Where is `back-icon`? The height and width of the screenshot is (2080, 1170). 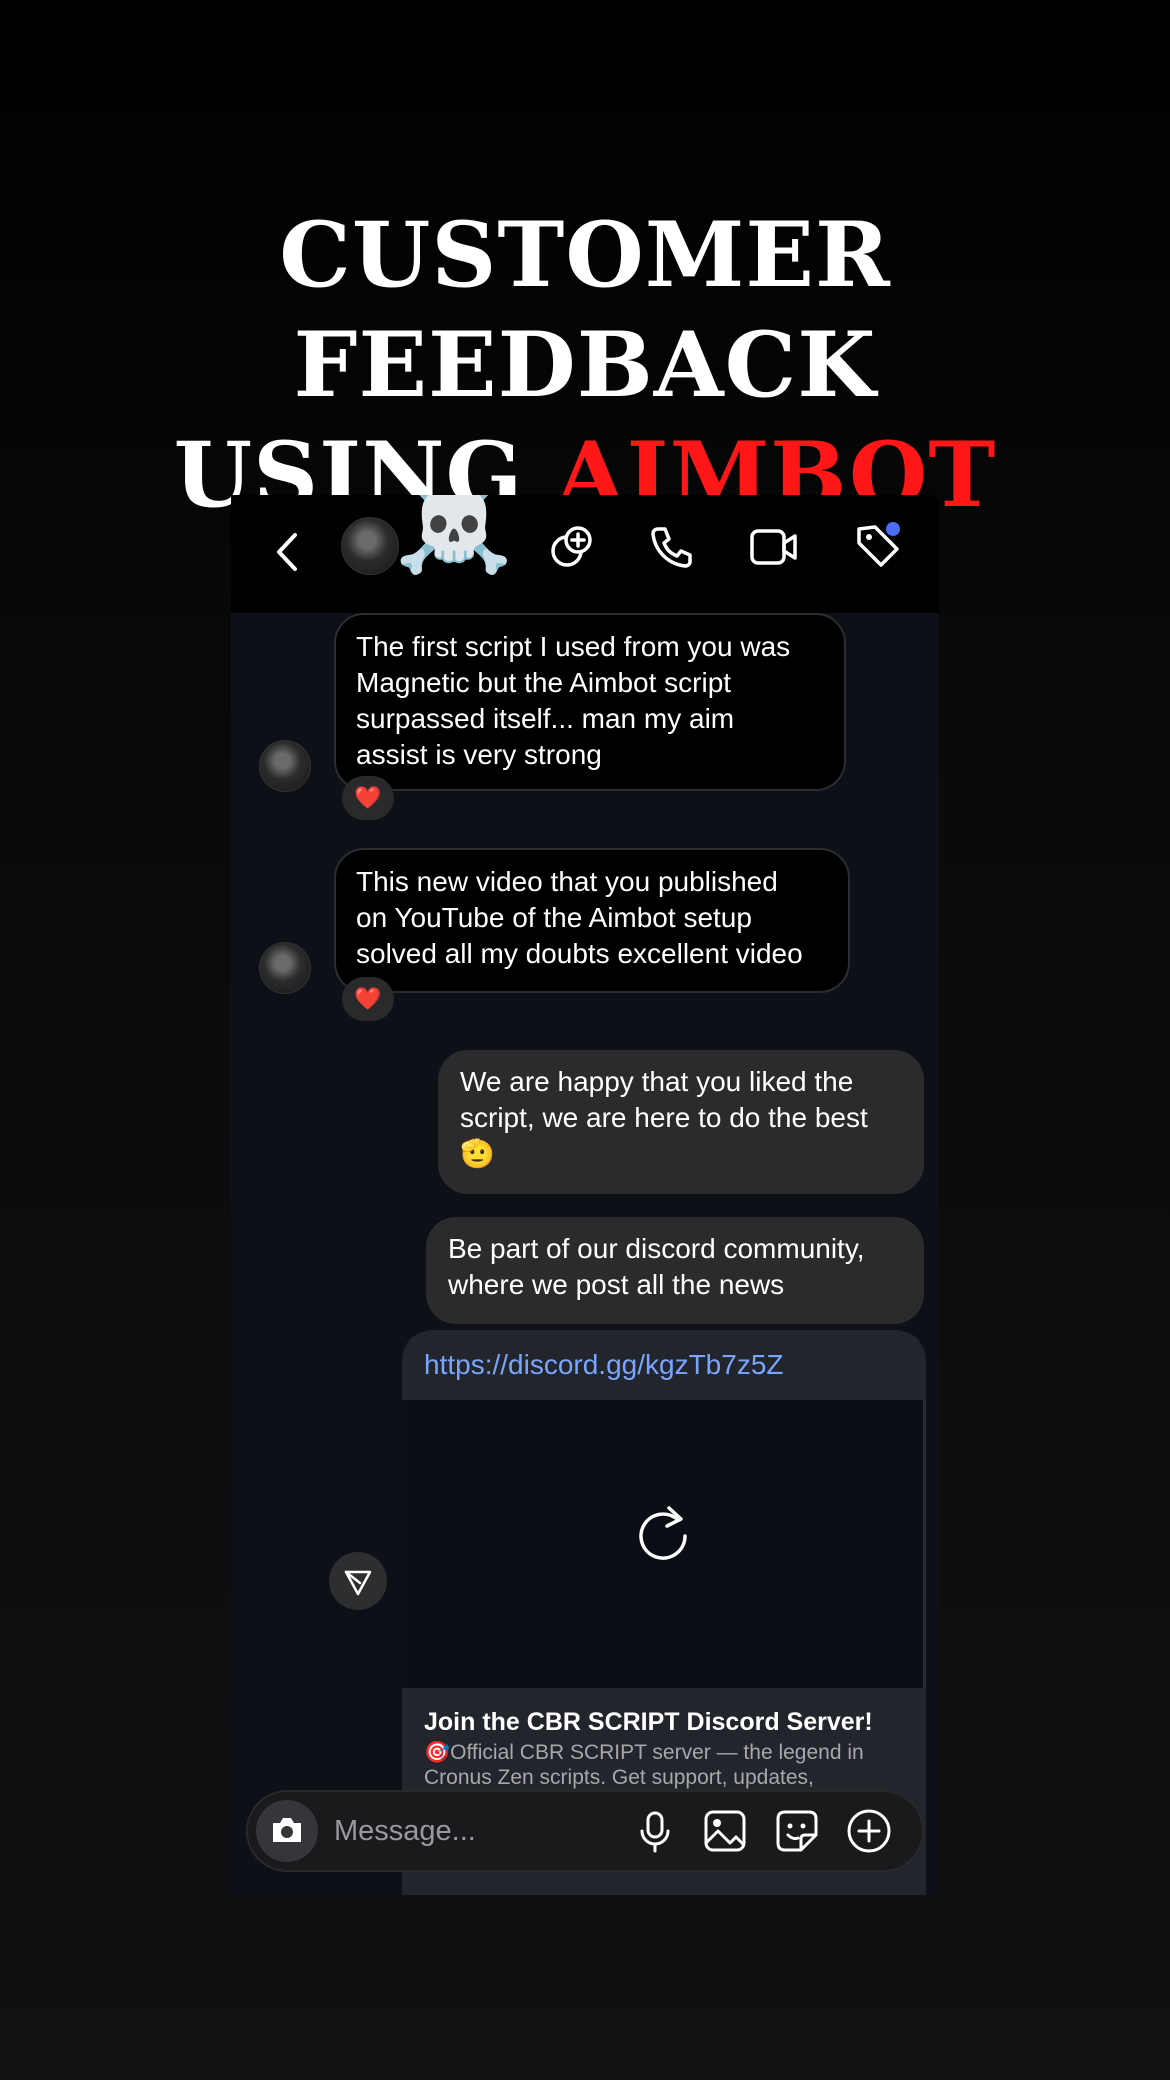
back-icon is located at coordinates (288, 552).